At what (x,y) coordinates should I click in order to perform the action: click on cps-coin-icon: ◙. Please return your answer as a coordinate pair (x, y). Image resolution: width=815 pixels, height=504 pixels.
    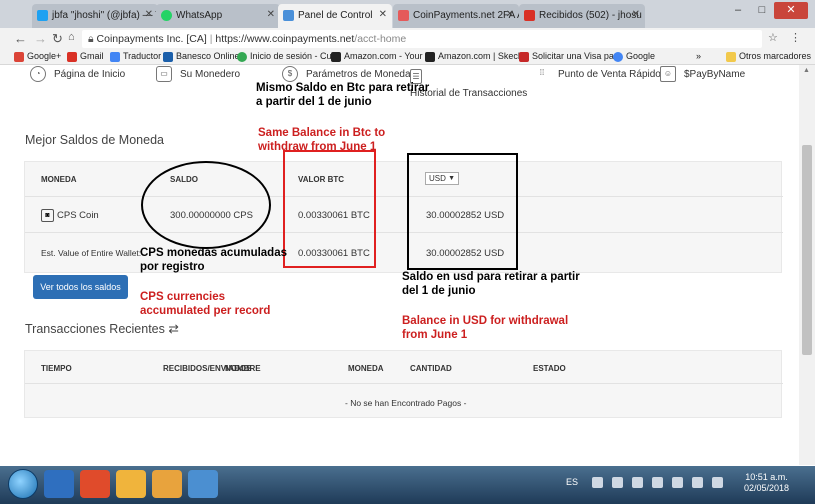
    Looking at the image, I should click on (47, 215).